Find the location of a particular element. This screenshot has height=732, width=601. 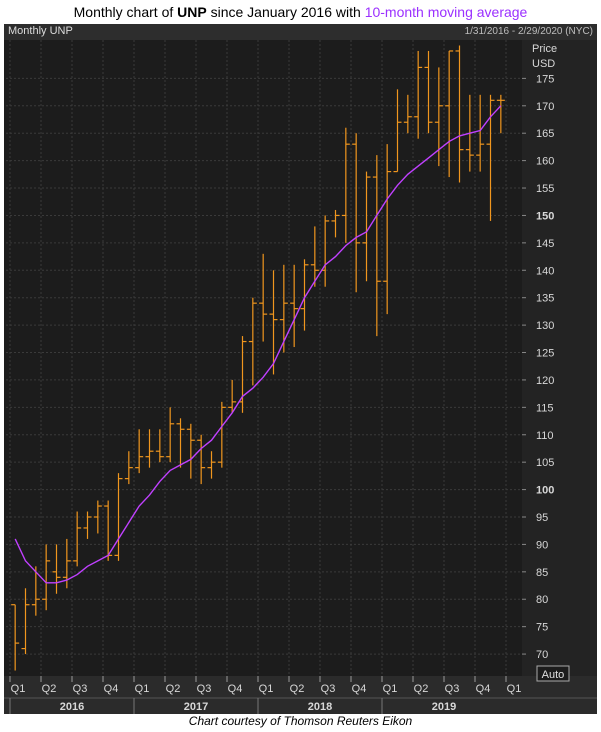

year-label: 2019 is located at coordinates (444, 707).